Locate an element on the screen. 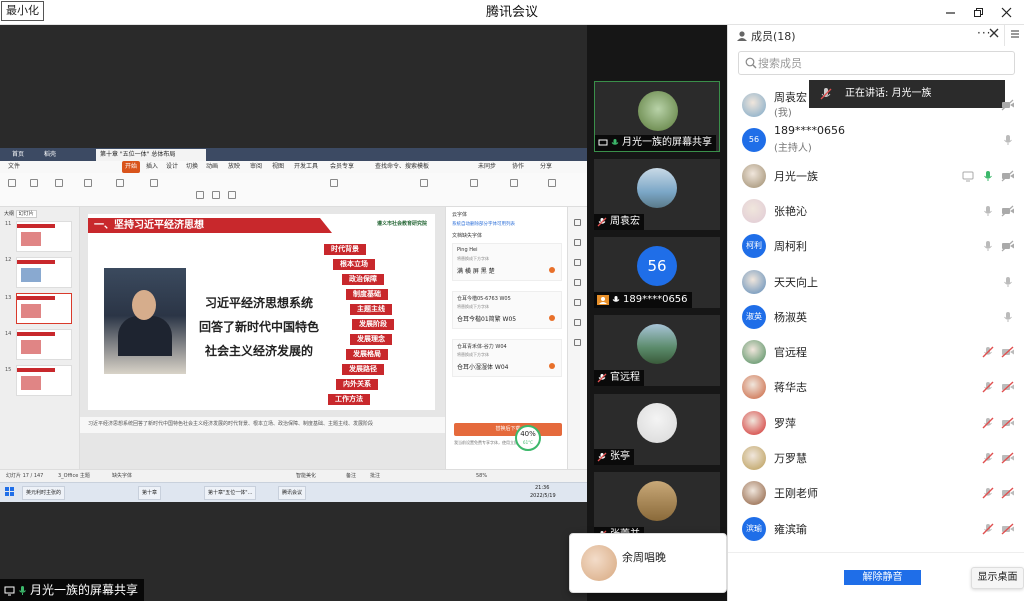 Image resolution: width=1024 pixels, height=601 pixels. video-tile: 56 189****0656 is located at coordinates (657, 272).